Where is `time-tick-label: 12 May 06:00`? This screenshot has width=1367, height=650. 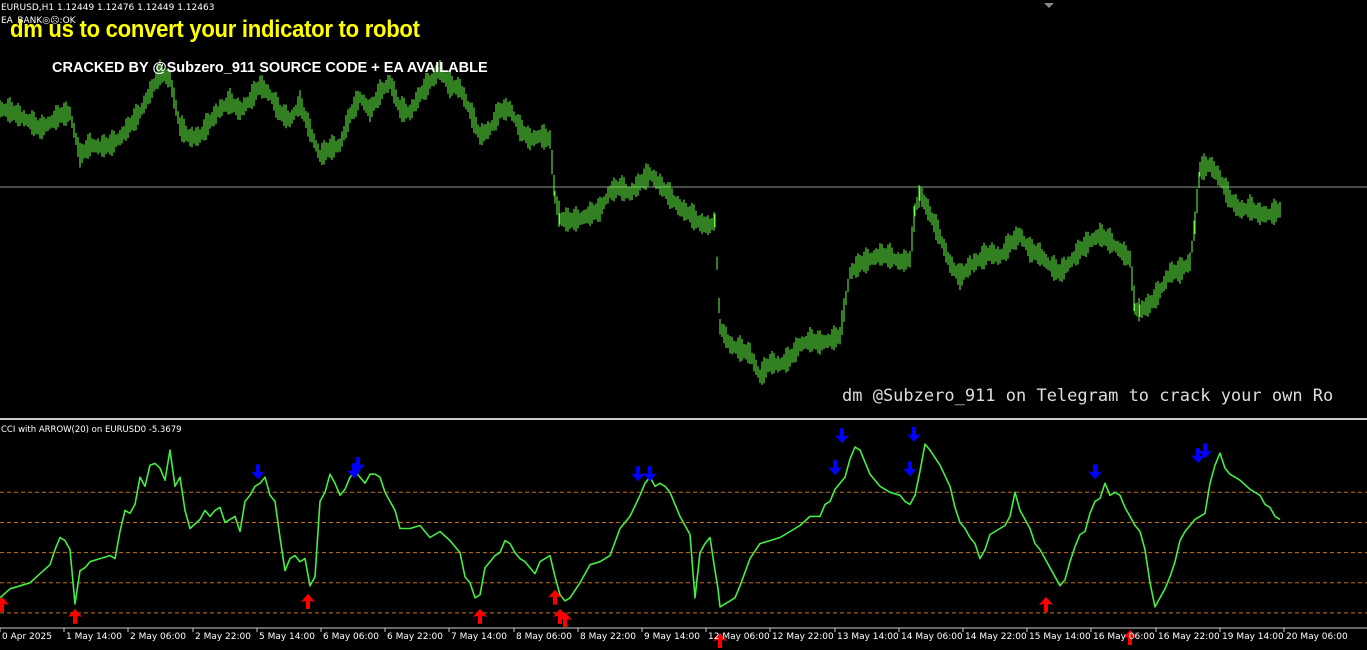
time-tick-label: 12 May 06:00 is located at coordinates (739, 637).